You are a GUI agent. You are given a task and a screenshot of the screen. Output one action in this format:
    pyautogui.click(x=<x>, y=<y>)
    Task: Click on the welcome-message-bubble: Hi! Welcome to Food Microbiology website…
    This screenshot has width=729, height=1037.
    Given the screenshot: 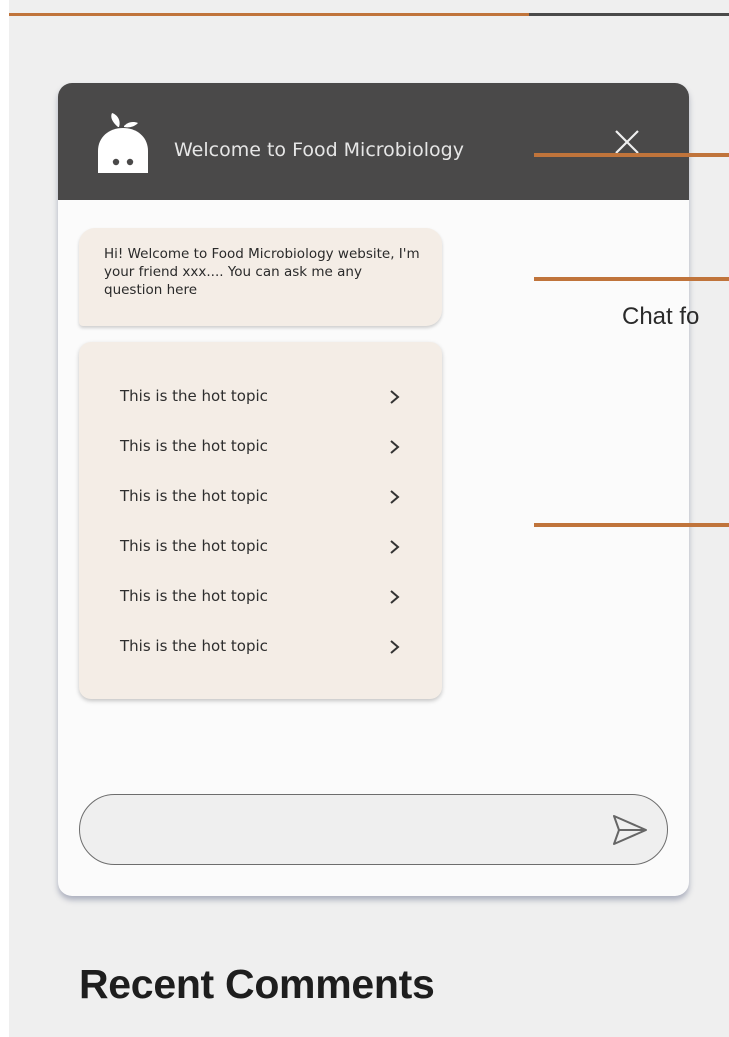 What is the action you would take?
    pyautogui.click(x=260, y=277)
    